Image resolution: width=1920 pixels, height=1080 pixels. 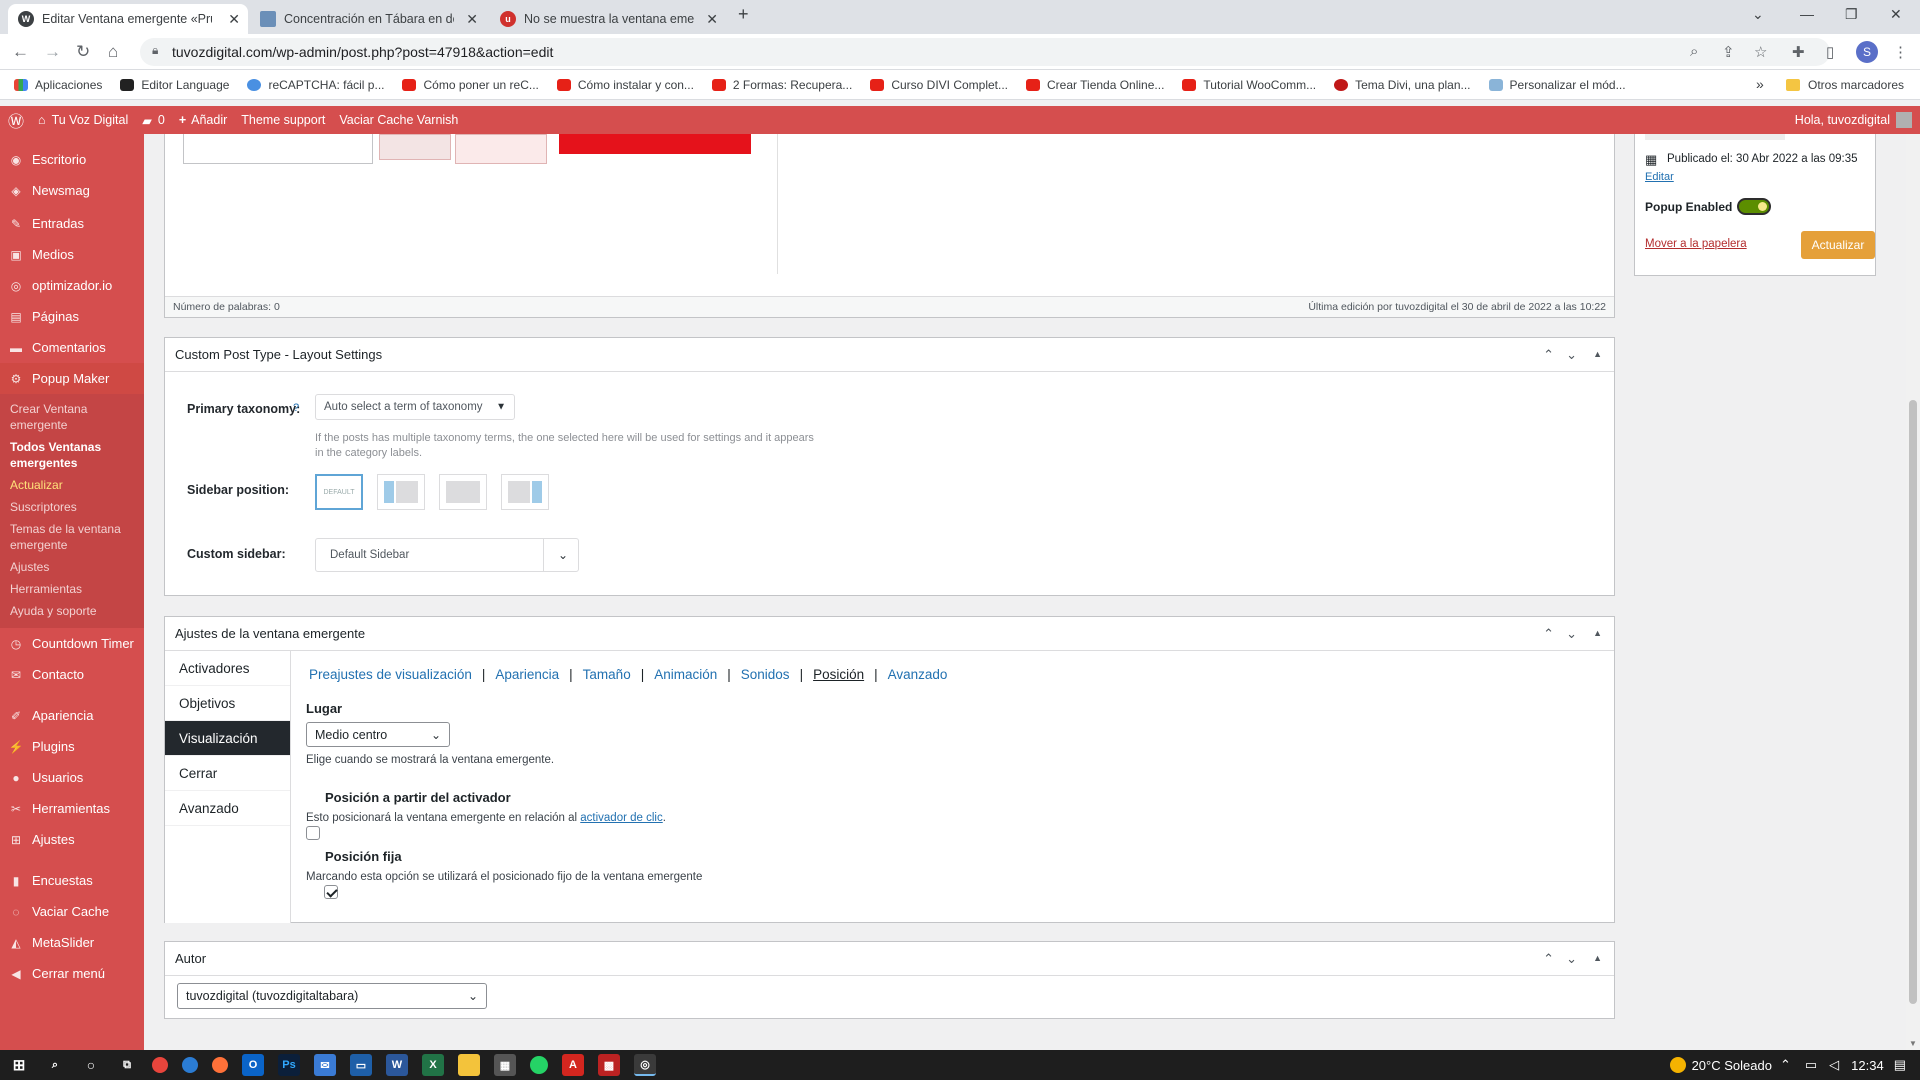 What do you see at coordinates (1732, 1065) in the screenshot?
I see `weather-text: 20°C Soleado` at bounding box center [1732, 1065].